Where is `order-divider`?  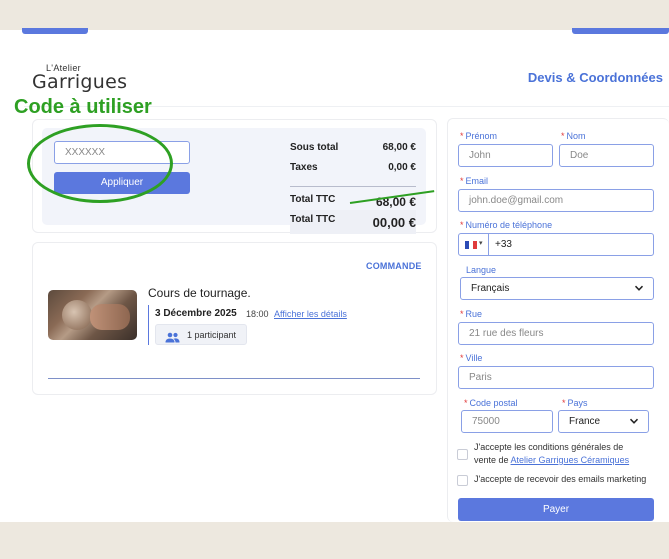 order-divider is located at coordinates (234, 378).